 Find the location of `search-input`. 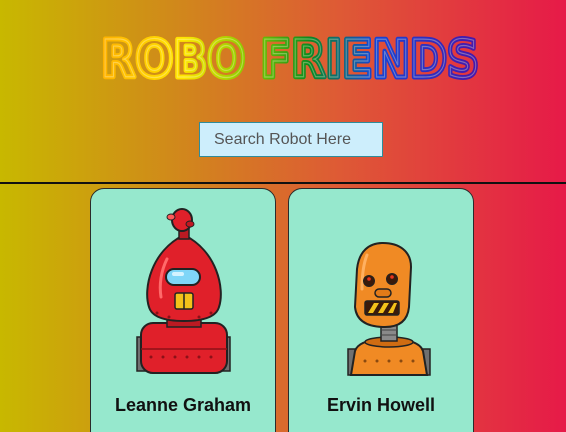

search-input is located at coordinates (291, 139).